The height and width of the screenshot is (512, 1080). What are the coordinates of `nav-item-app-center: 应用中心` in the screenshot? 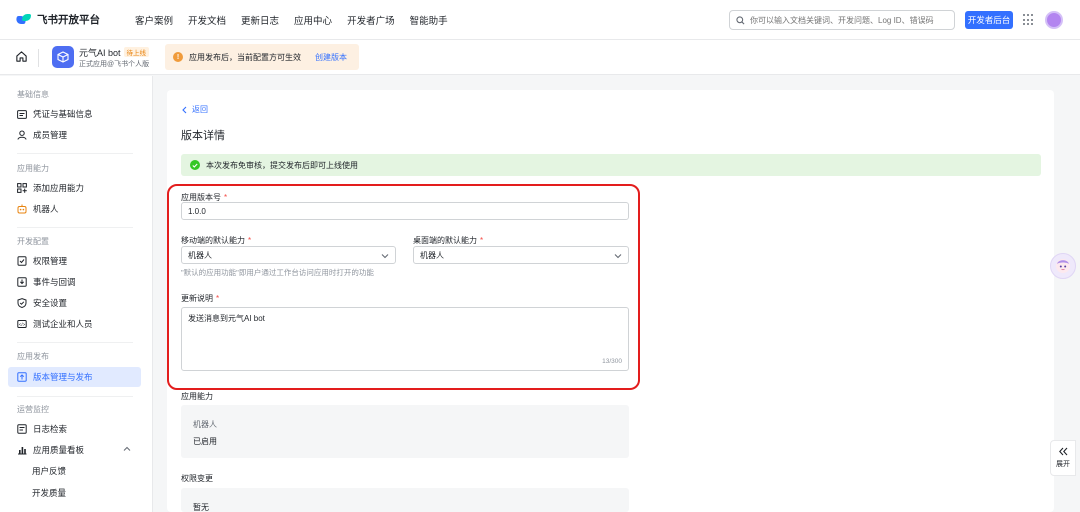 It's located at (313, 20).